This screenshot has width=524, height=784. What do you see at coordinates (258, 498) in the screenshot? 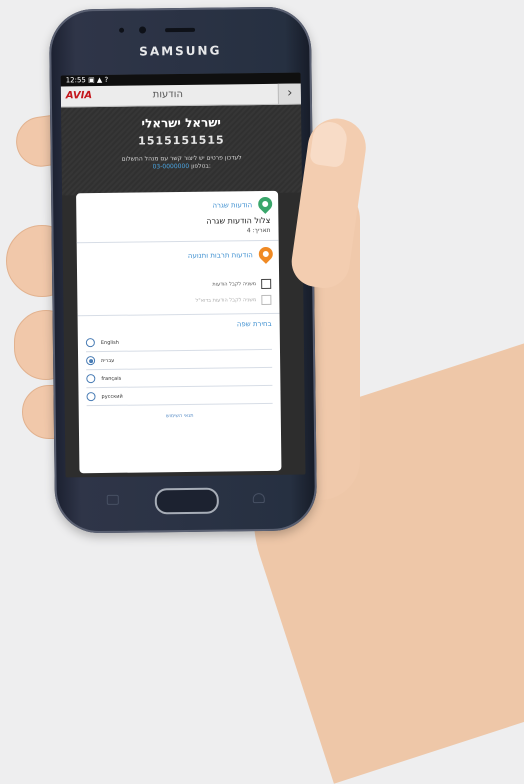
I see `back-key-icon` at bounding box center [258, 498].